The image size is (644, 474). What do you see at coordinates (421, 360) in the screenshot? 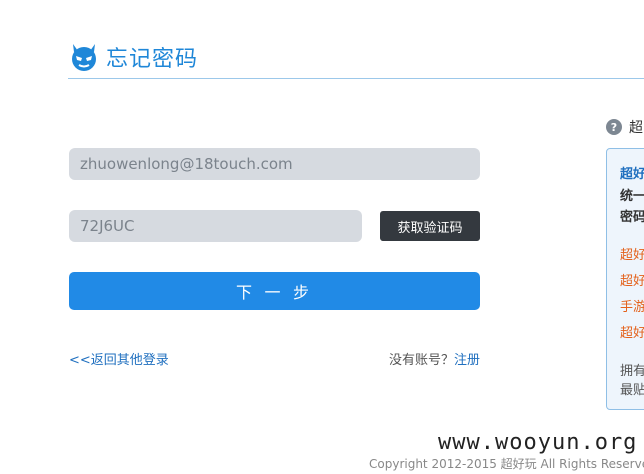
I see `no-account-label: 没有账号？` at bounding box center [421, 360].